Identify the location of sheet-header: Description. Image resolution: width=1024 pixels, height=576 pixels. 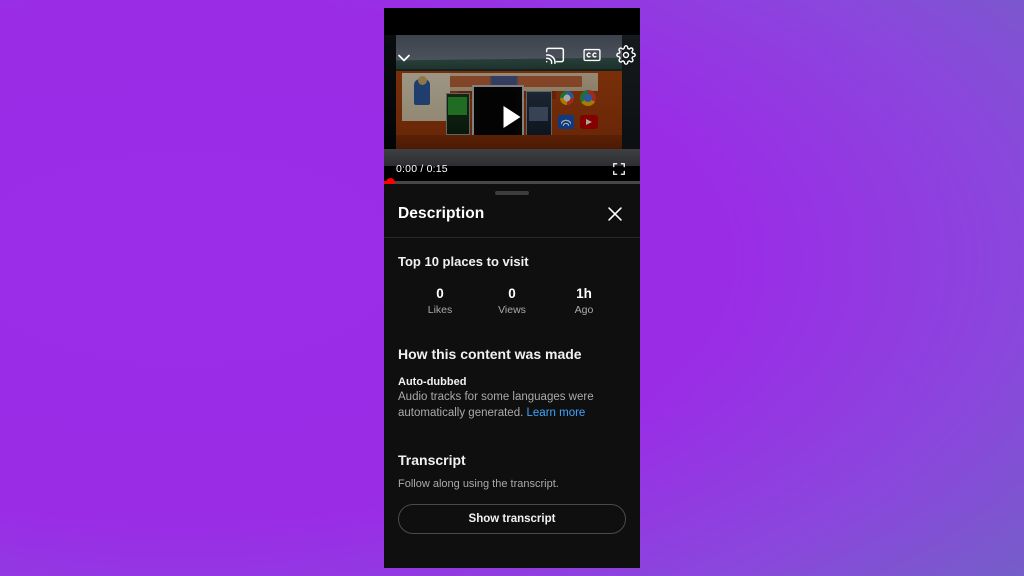
(512, 216).